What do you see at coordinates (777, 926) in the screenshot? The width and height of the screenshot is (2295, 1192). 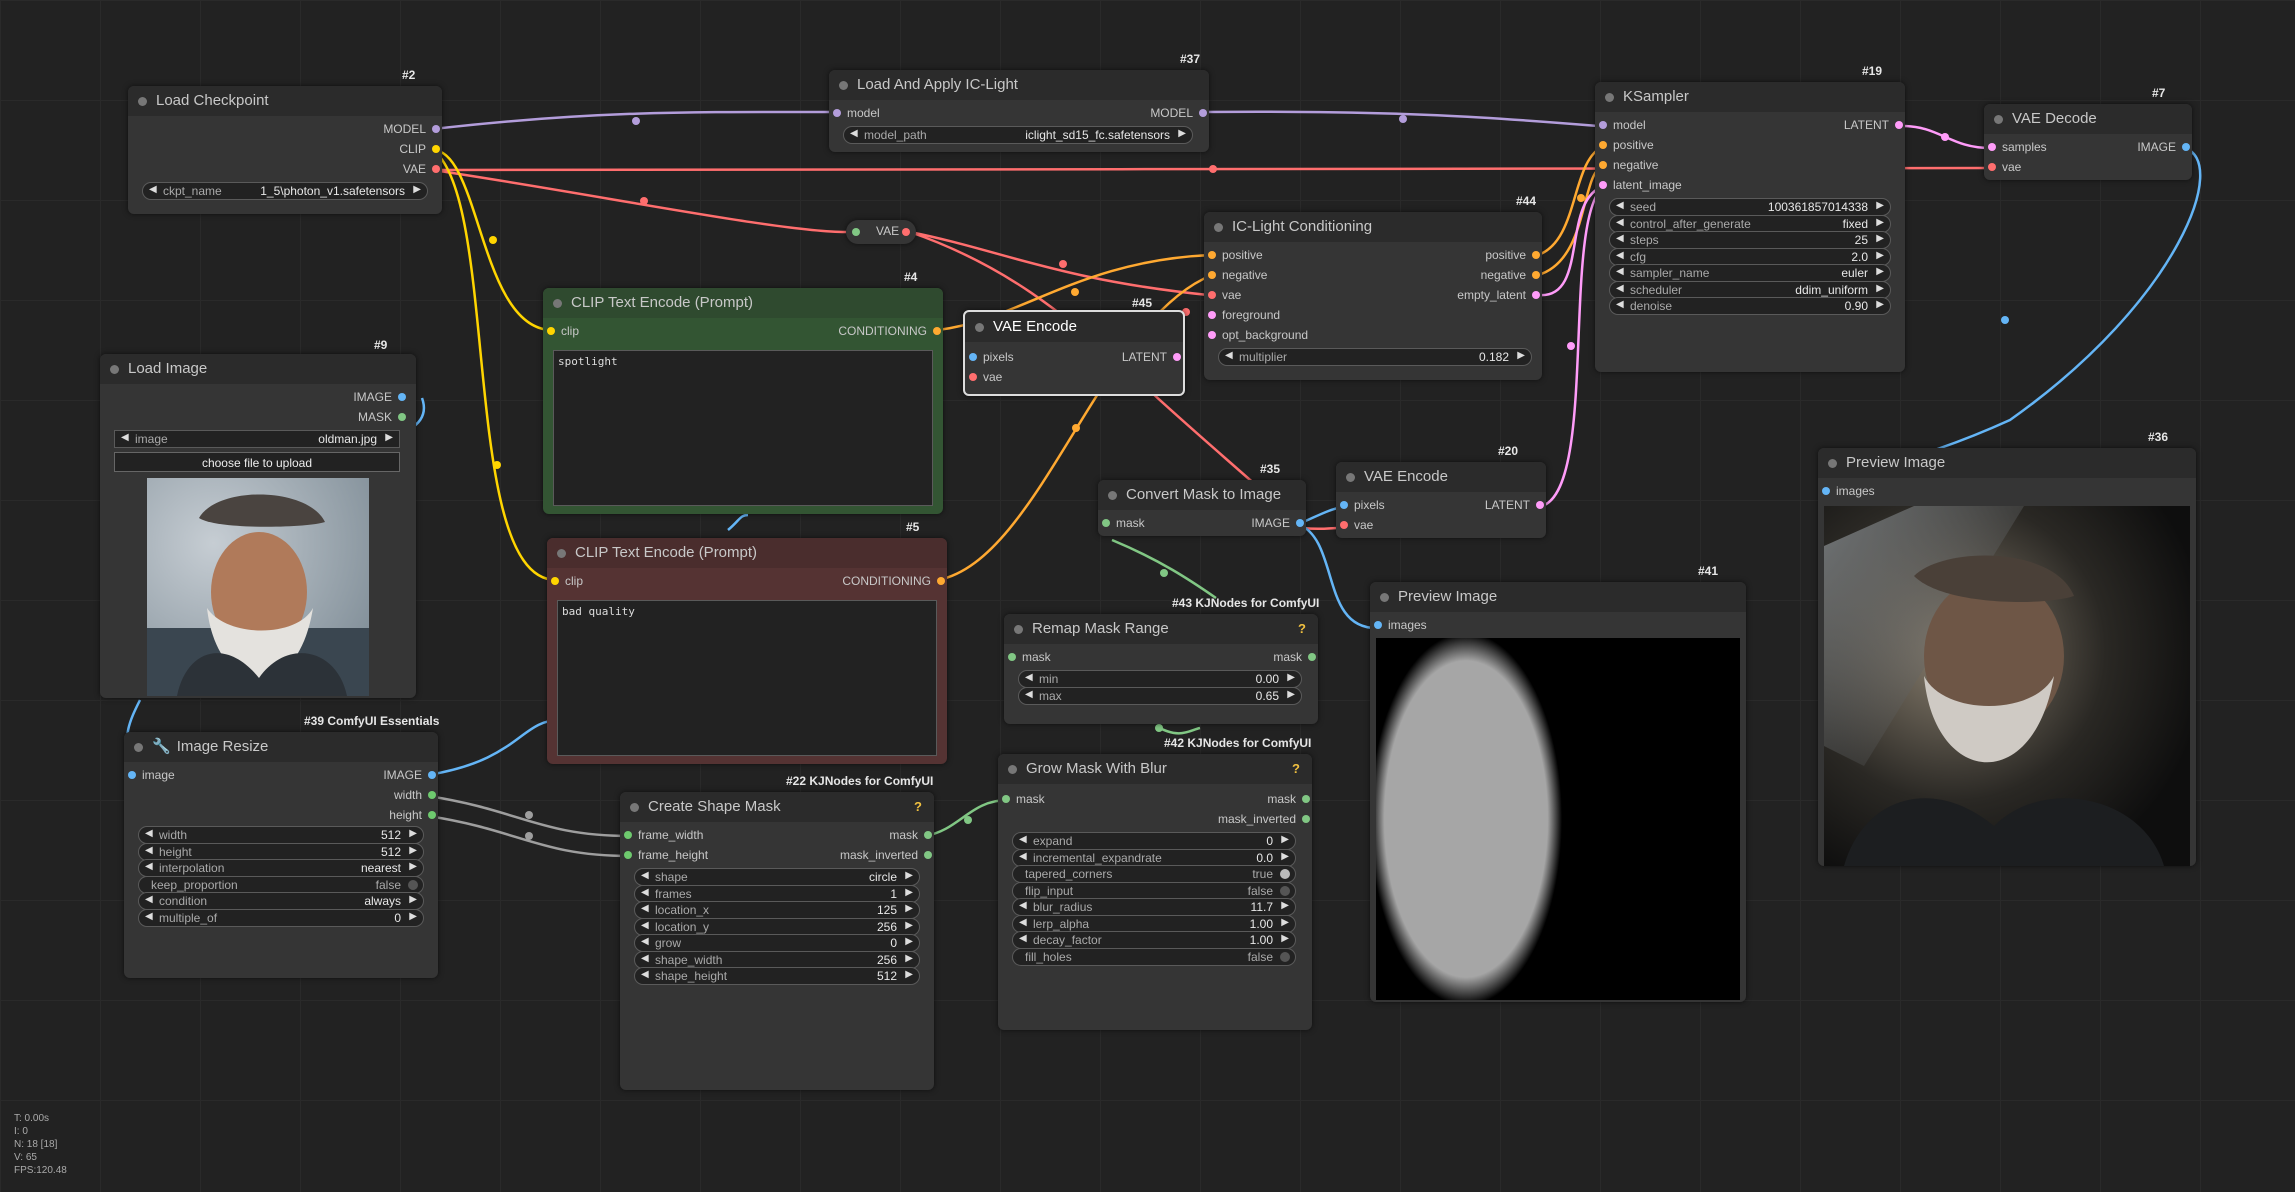 I see `location-y-widget: ◀ location_y 256 ▶` at bounding box center [777, 926].